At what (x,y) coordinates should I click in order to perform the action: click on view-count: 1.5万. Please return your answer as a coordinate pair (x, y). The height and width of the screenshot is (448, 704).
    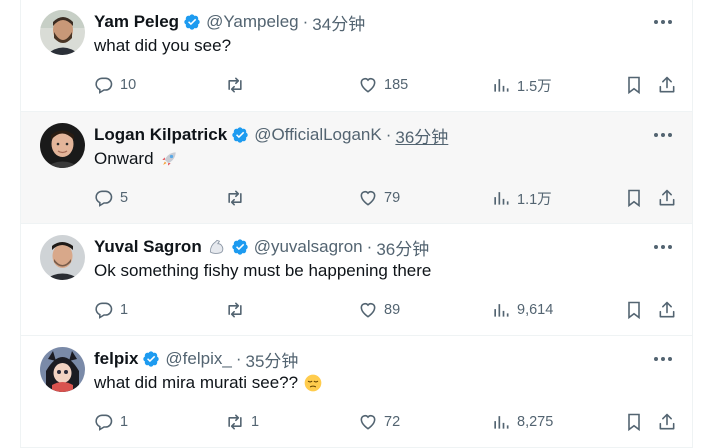
    Looking at the image, I should click on (534, 86).